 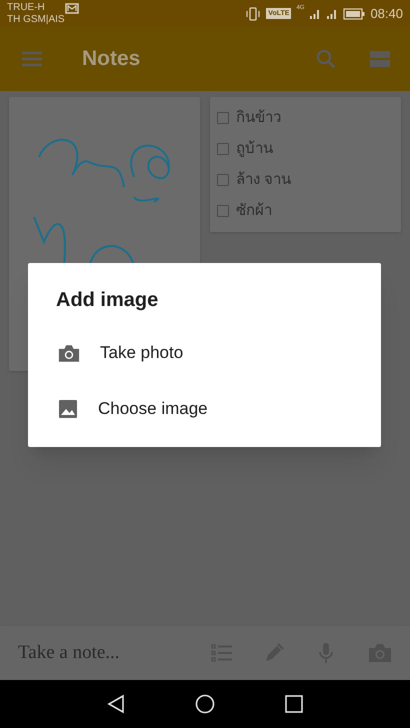 What do you see at coordinates (26, 8) in the screenshot?
I see `carrier-name: TRUE-H` at bounding box center [26, 8].